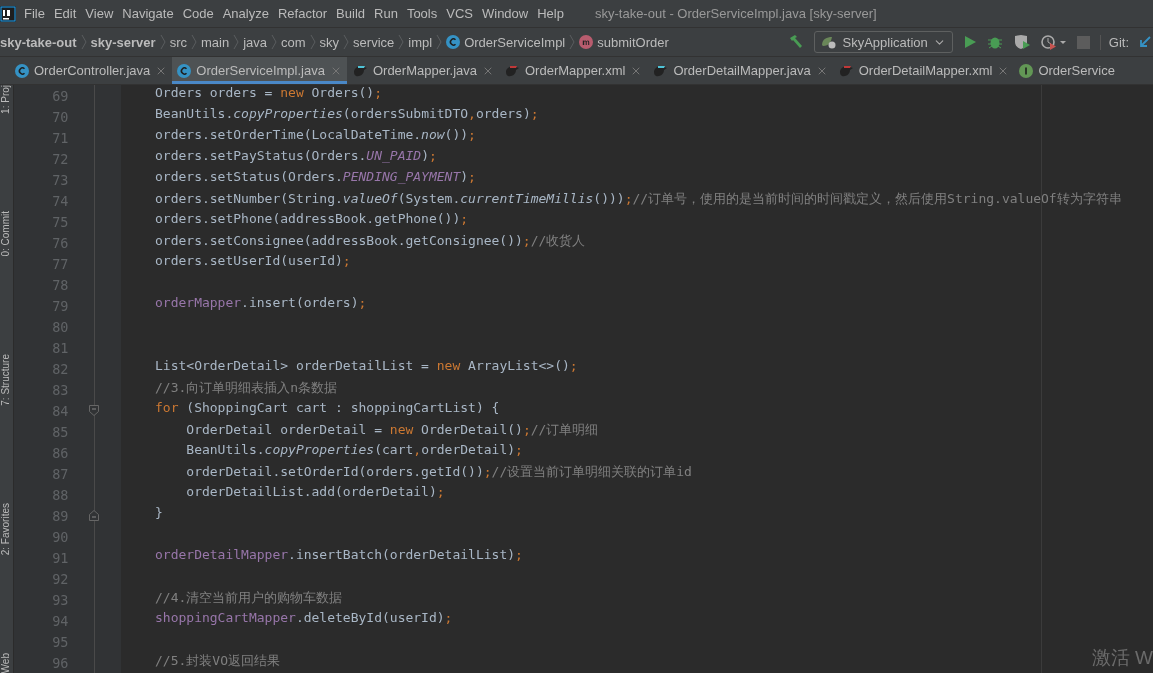 The image size is (1153, 673). What do you see at coordinates (296, 156) in the screenshot?
I see `code-line: orders.setPayStatus(Orders.UN_PAID);` at bounding box center [296, 156].